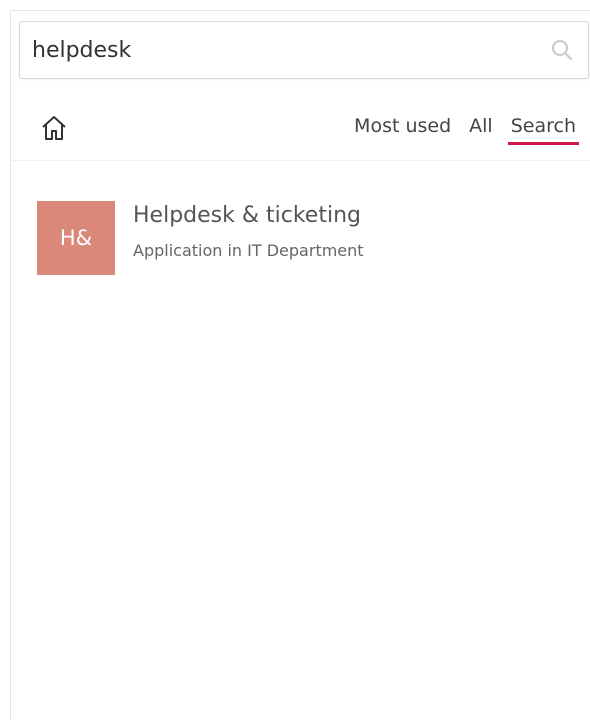  I want to click on launcher-nav: Most used All Search, so click(300, 131).